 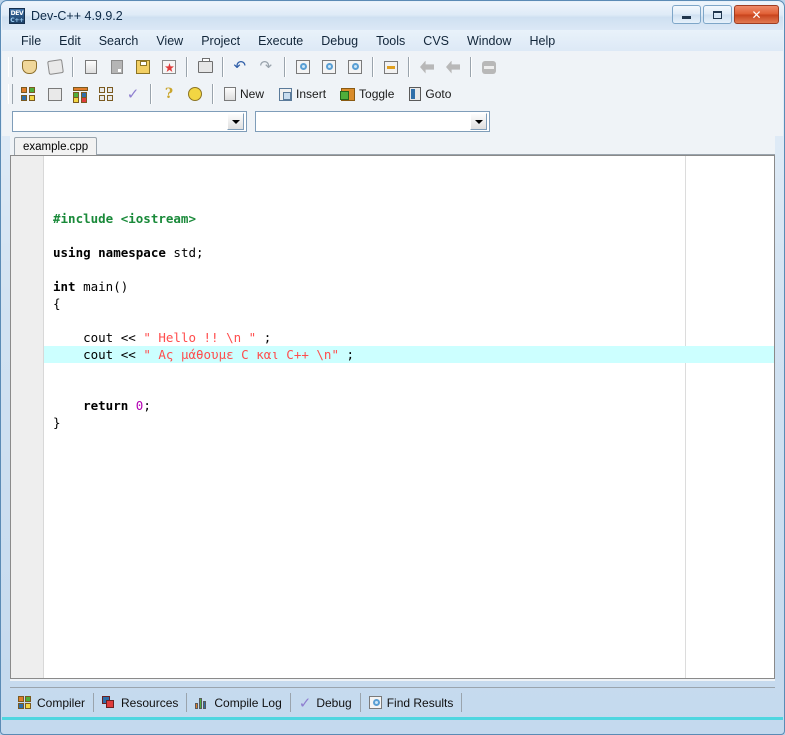 I want to click on maximize-button, so click(x=717, y=14).